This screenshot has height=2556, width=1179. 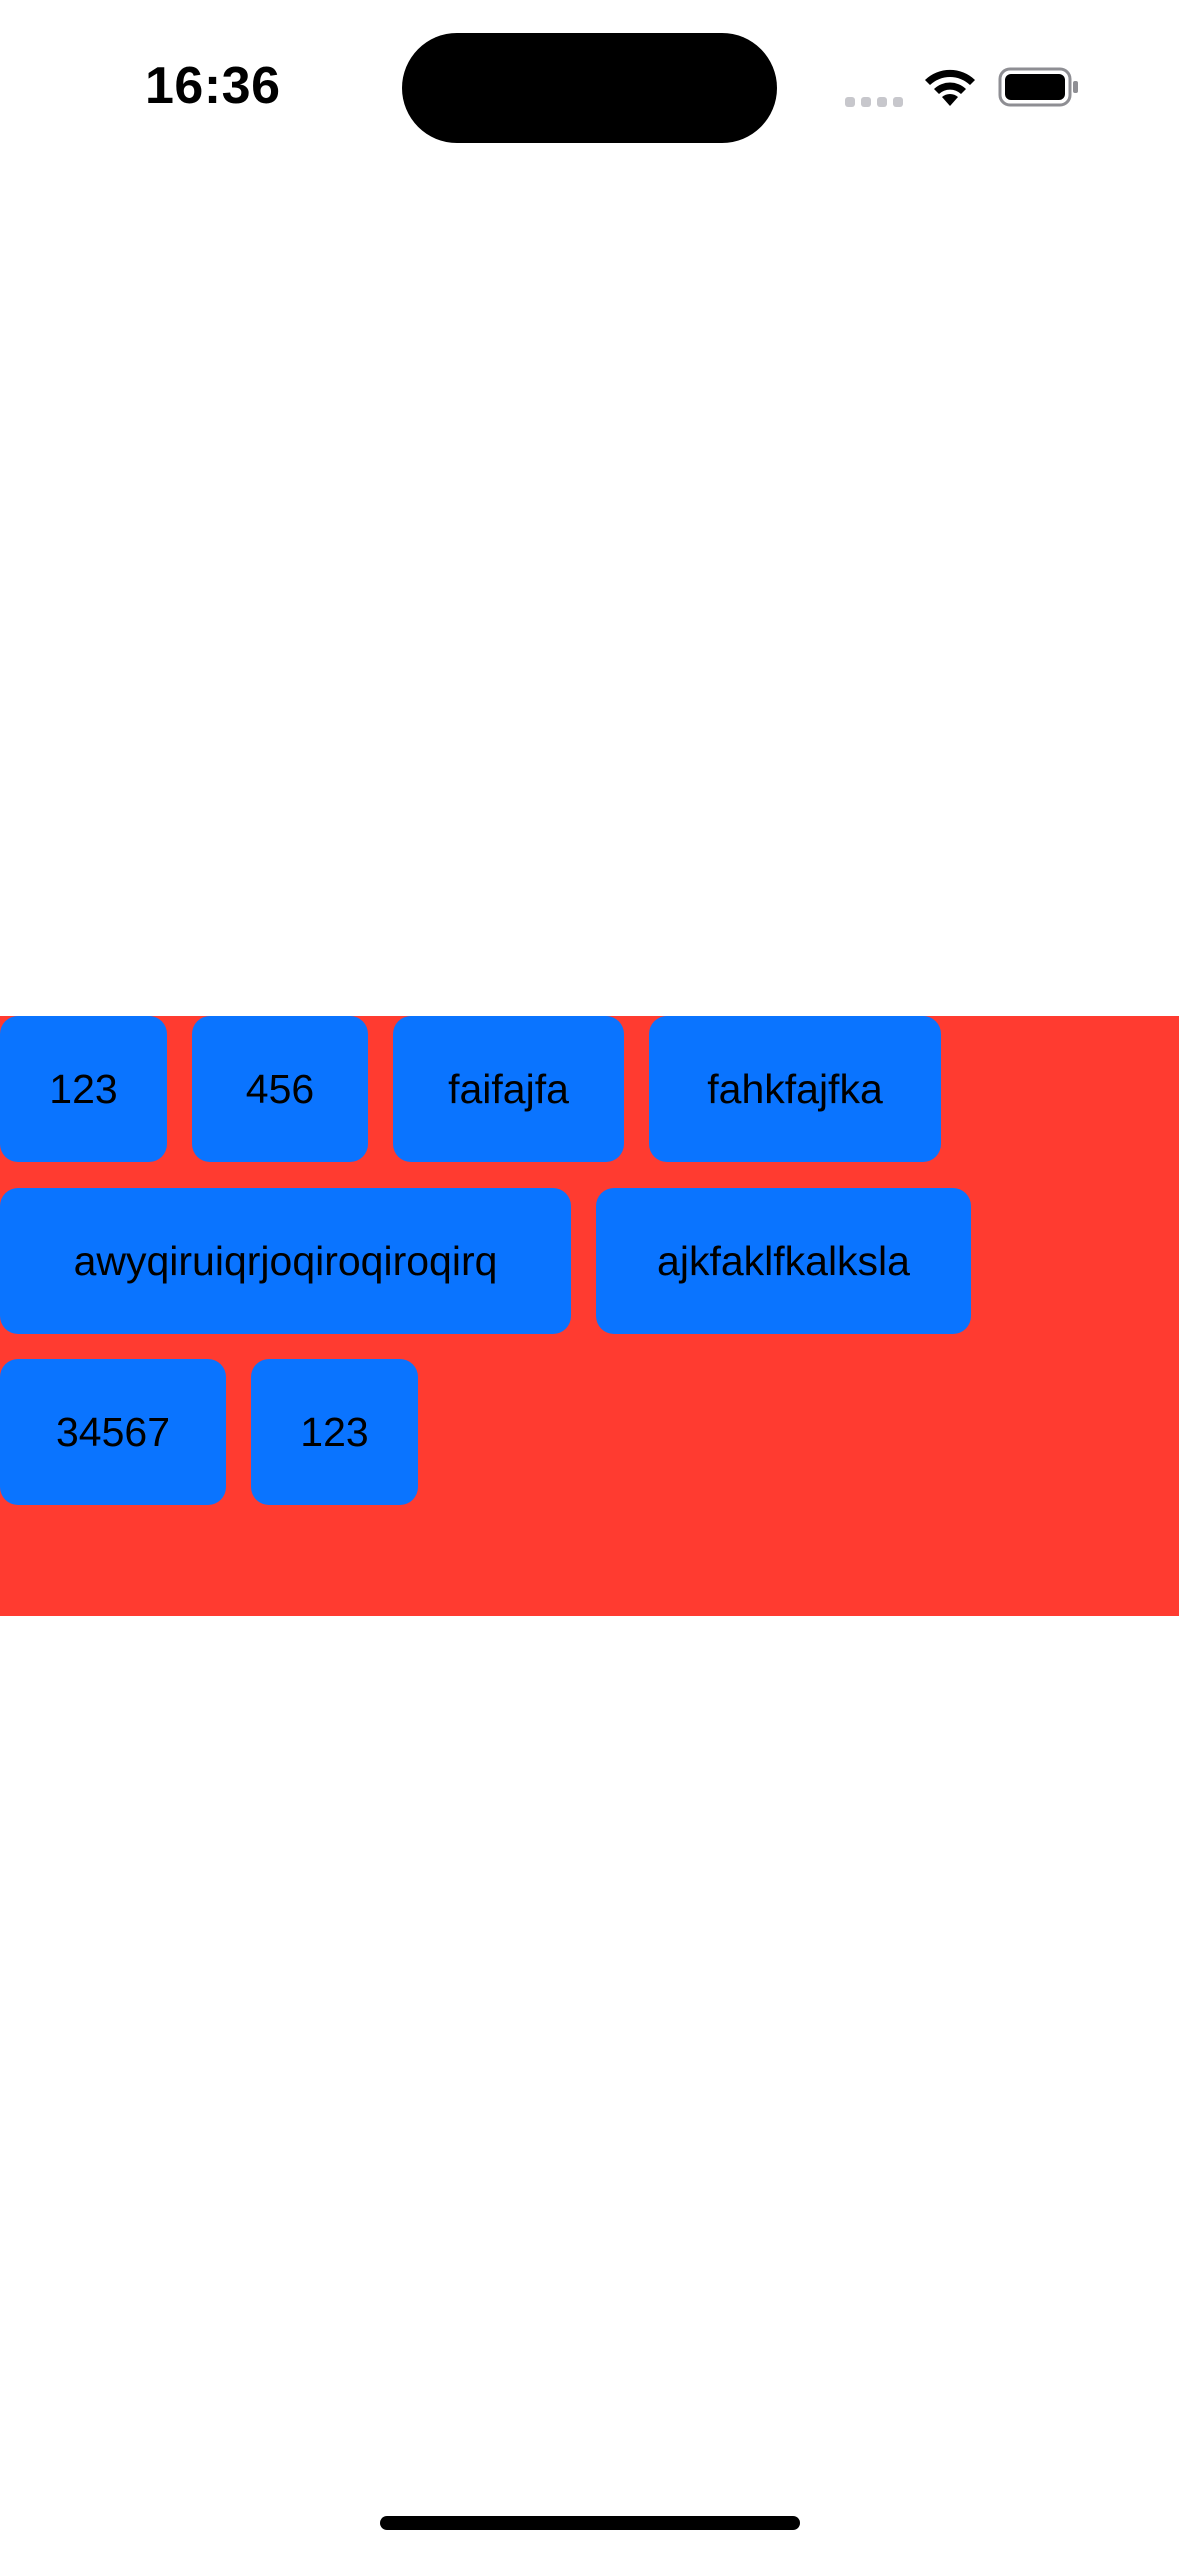 I want to click on home-indicator, so click(x=590, y=2523).